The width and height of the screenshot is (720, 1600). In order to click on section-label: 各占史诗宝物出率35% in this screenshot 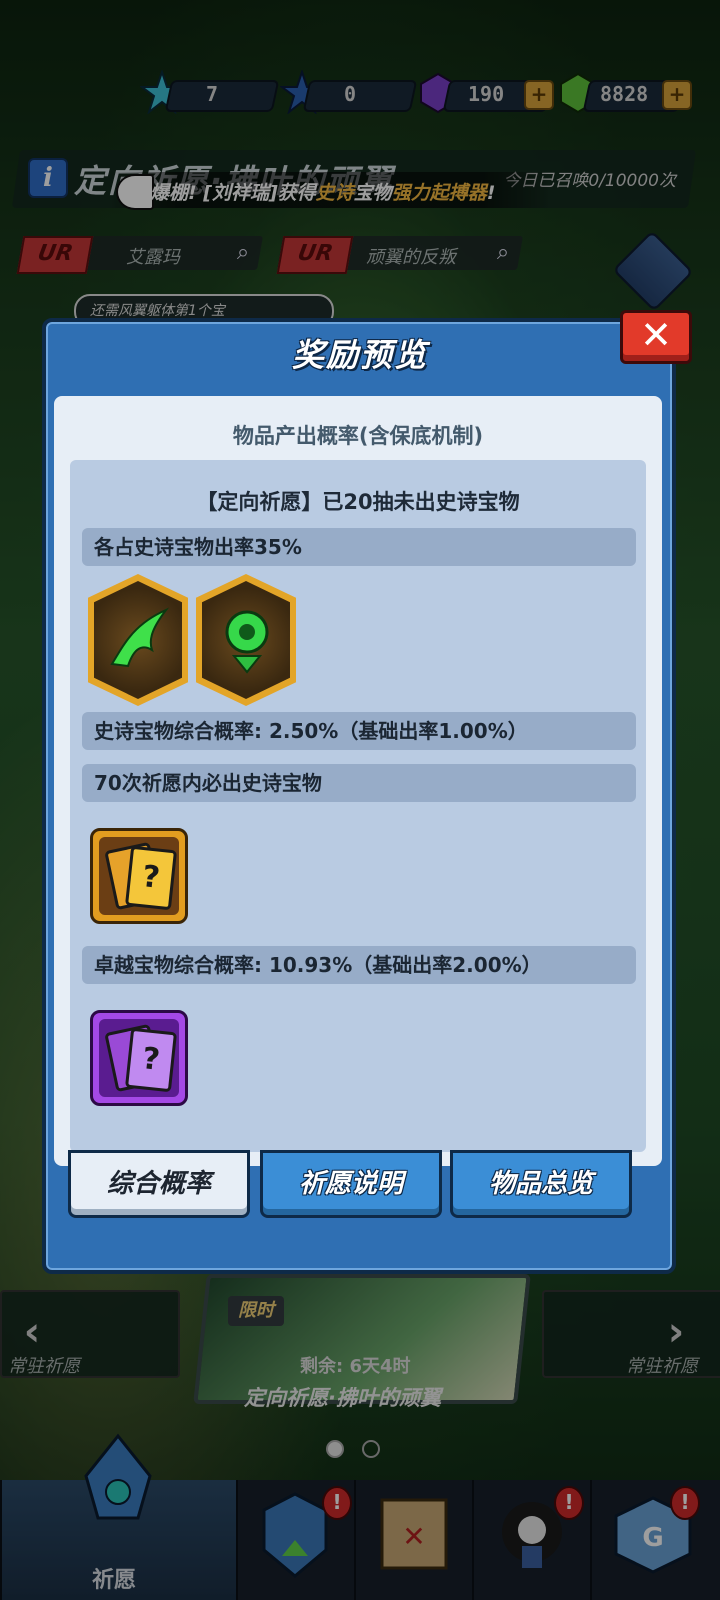, I will do `click(198, 547)`.